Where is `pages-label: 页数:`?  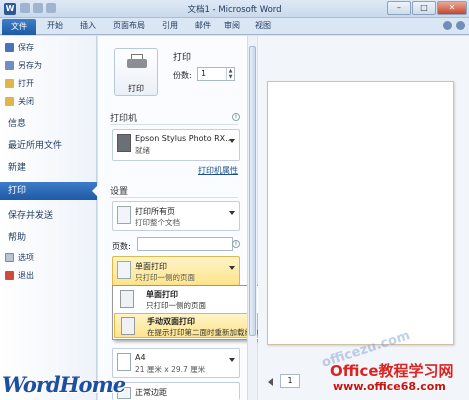
pages-label: 页数: is located at coordinates (121, 246).